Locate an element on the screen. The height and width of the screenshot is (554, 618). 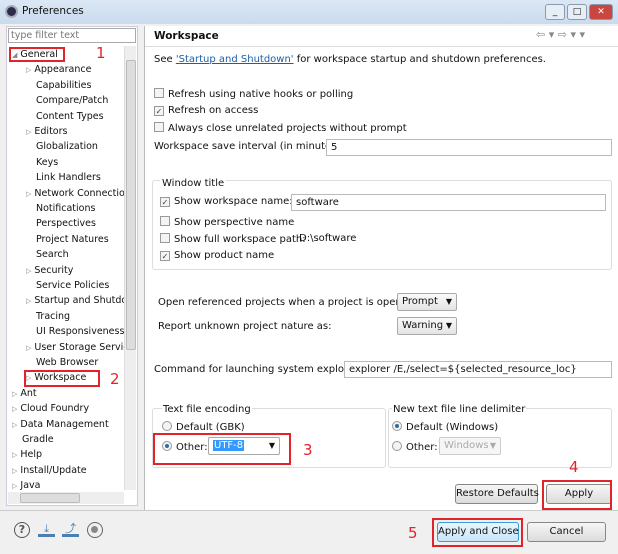
tree-item-data-management: ▷ Data Management is located at coordinates (60, 424).